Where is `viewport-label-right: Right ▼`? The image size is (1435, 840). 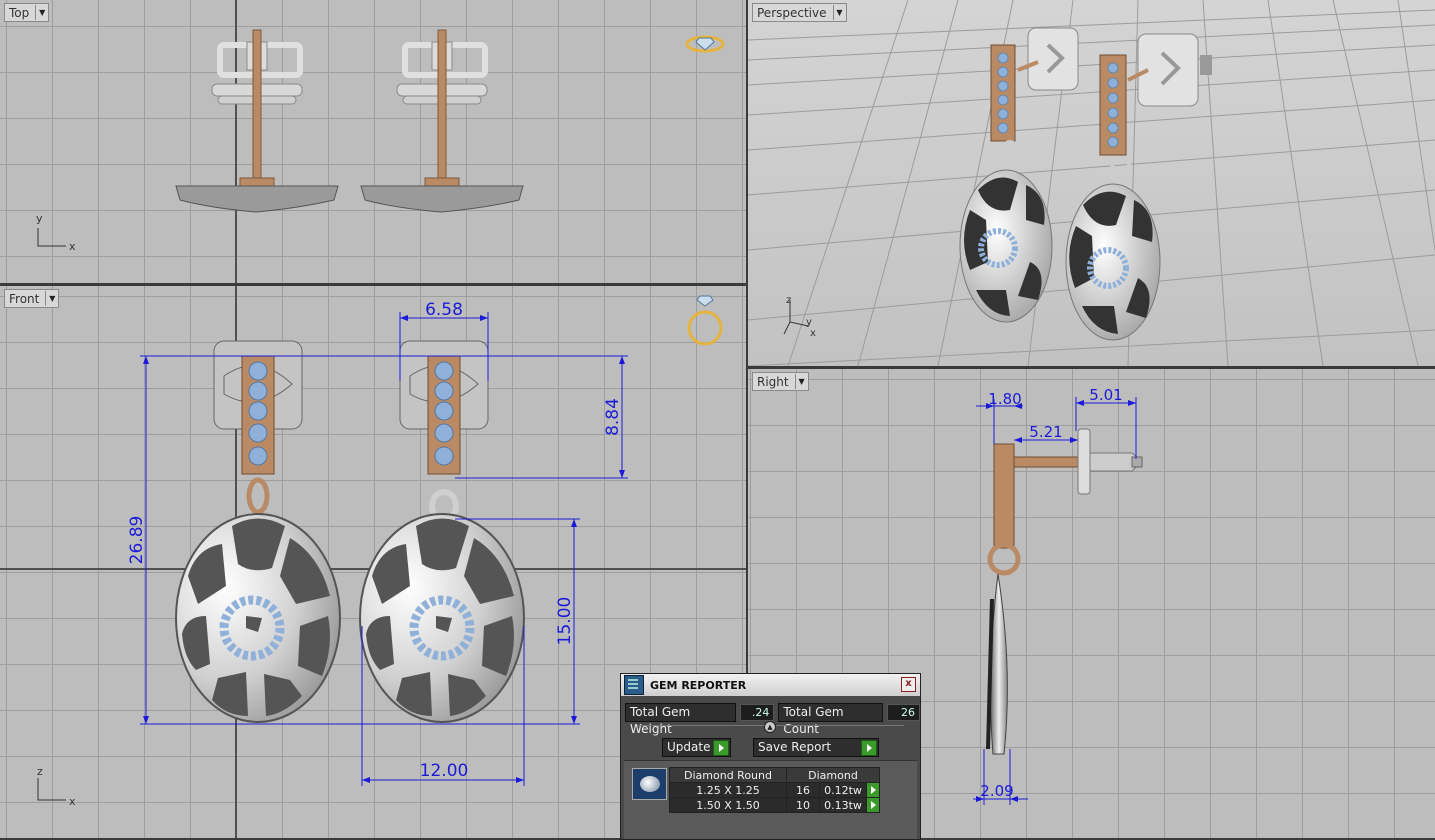
viewport-label-right: Right ▼ is located at coordinates (780, 381).